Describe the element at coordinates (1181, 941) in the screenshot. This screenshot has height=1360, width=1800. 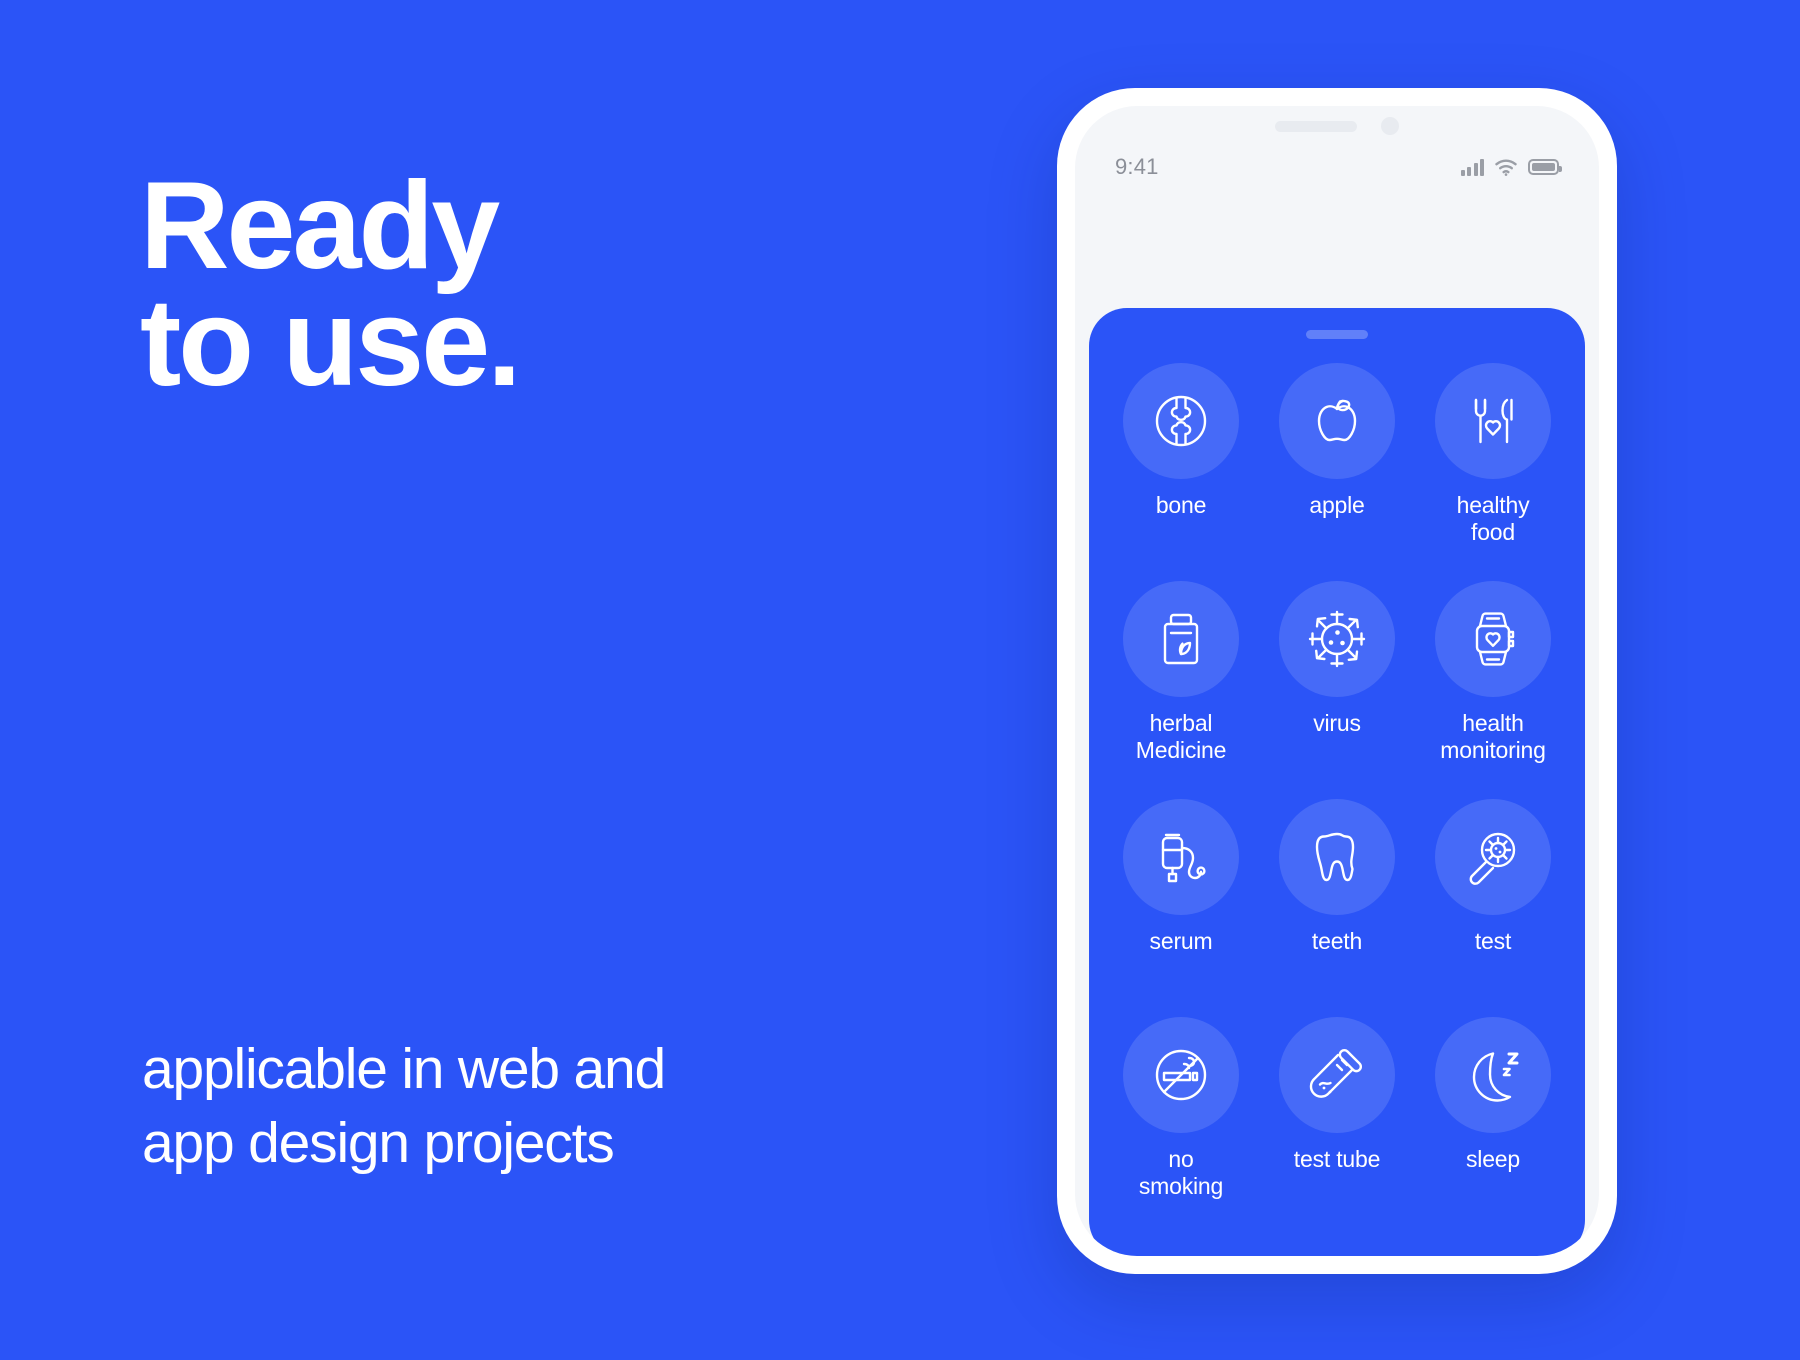
I see `icon-tile-label: serum` at that location.